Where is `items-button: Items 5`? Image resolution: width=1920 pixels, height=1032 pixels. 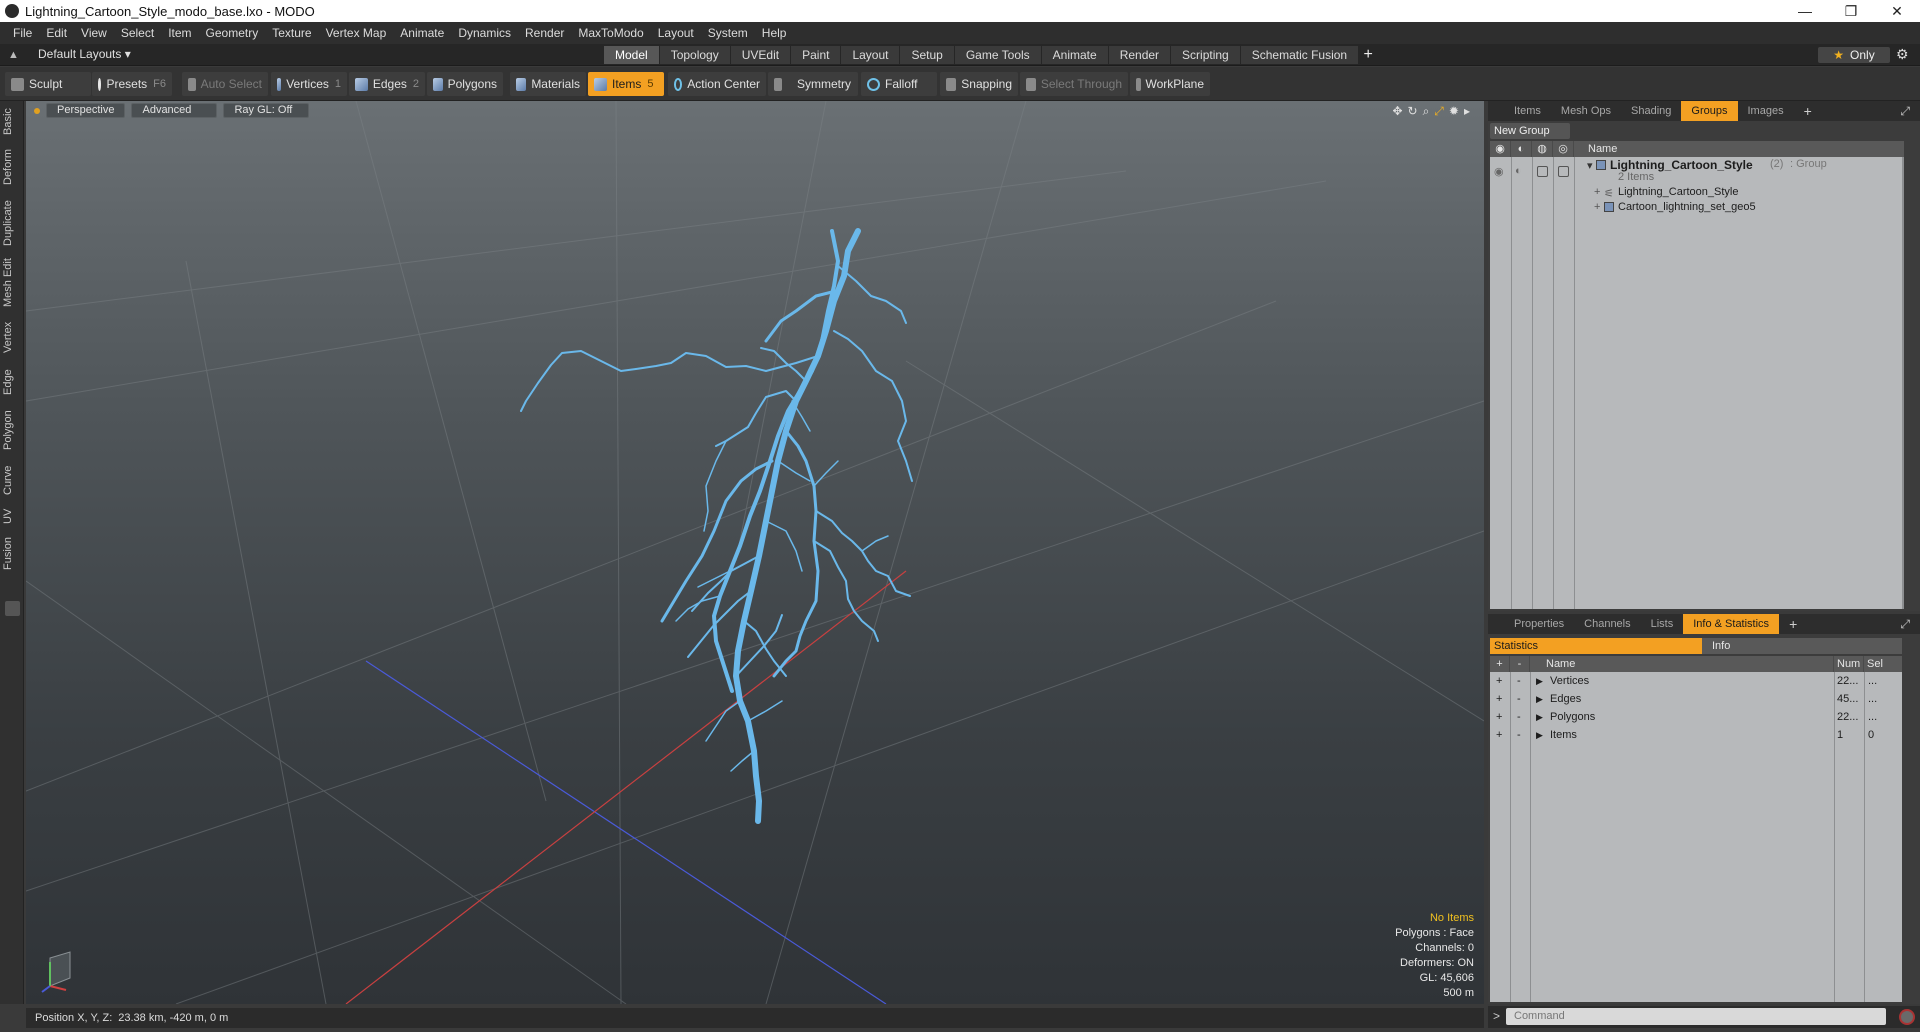 items-button: Items 5 is located at coordinates (626, 84).